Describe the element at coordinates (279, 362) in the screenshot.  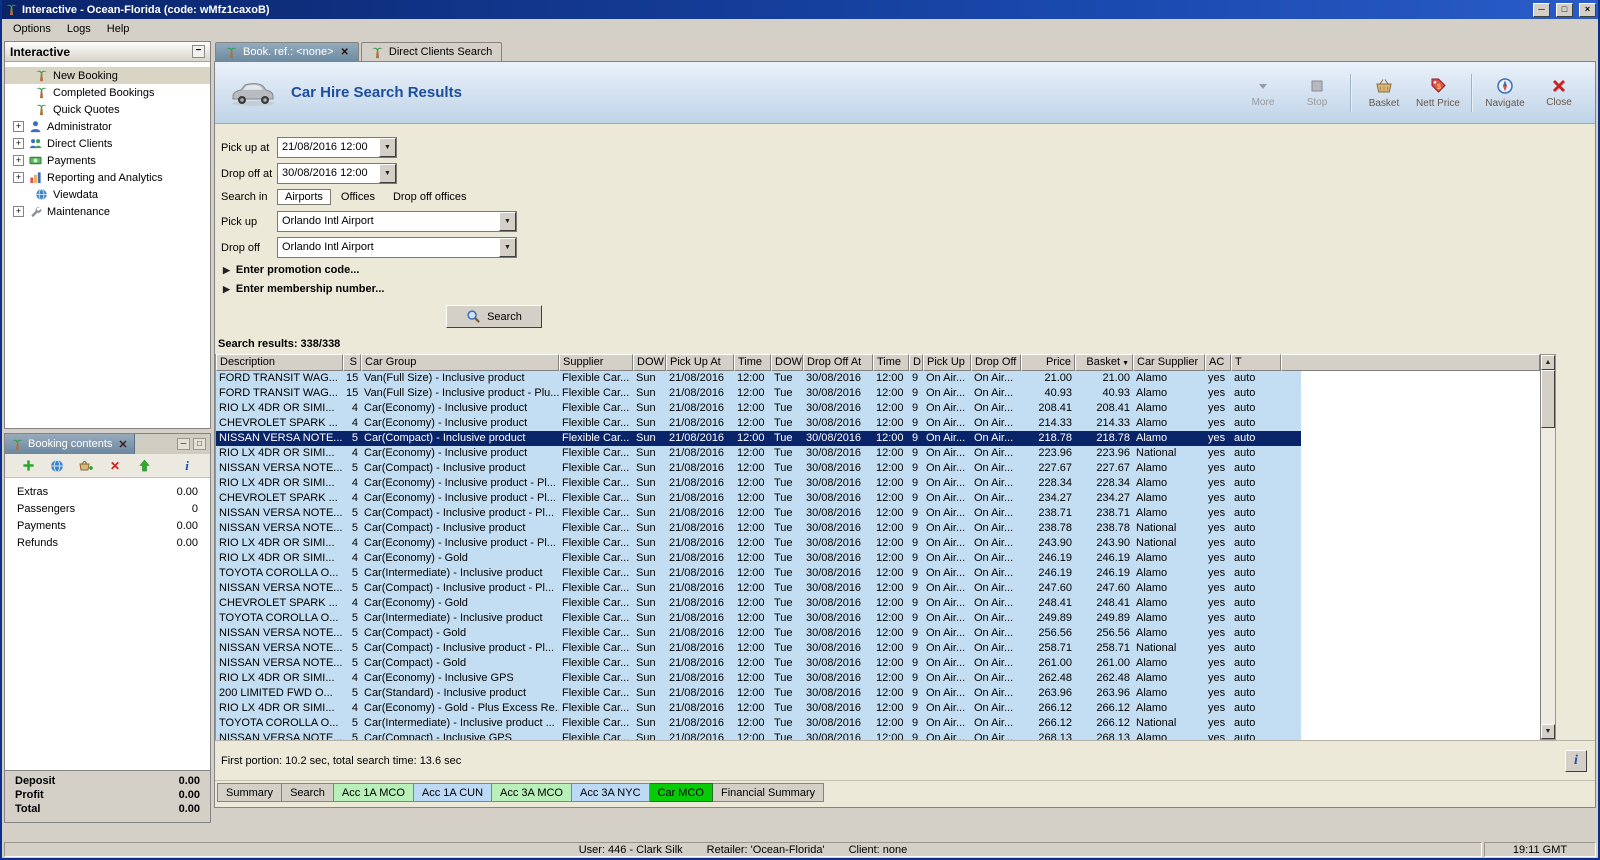
I see `column-header-description-0: Description` at that location.